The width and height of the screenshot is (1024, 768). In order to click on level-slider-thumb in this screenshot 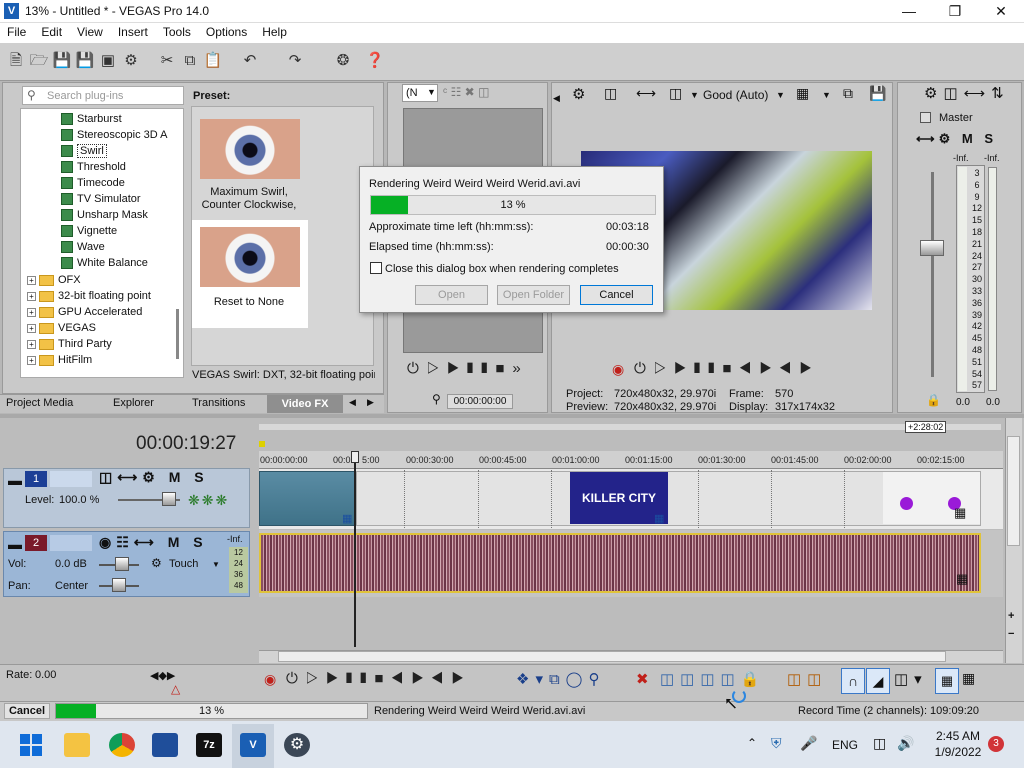, I will do `click(169, 499)`.